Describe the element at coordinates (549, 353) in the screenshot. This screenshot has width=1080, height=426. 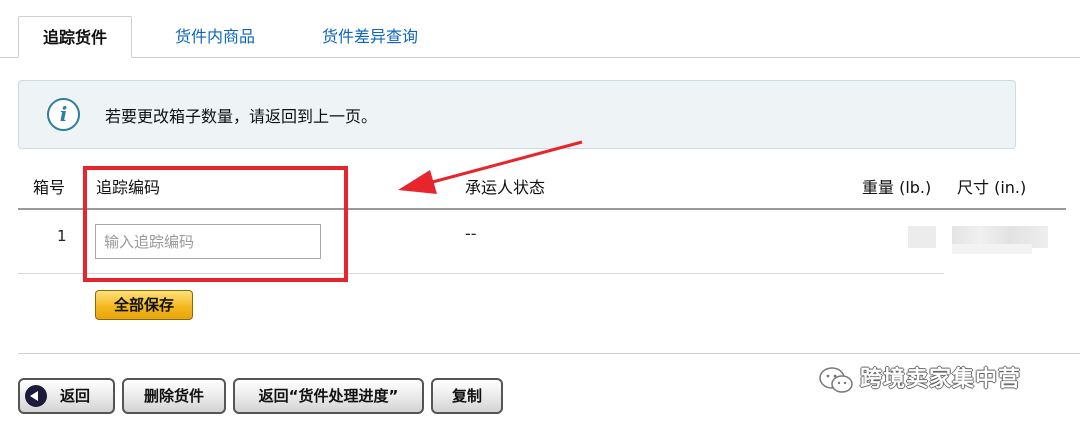
I see `footer-divider` at that location.